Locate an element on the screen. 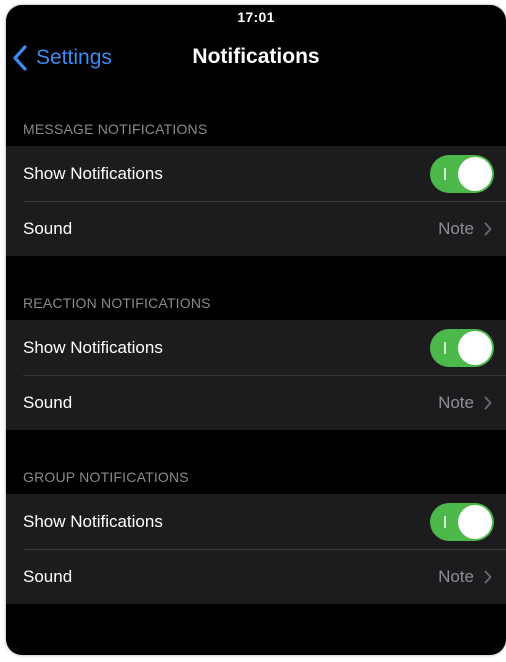 The width and height of the screenshot is (506, 662). status-bar: 17:01 is located at coordinates (256, 18).